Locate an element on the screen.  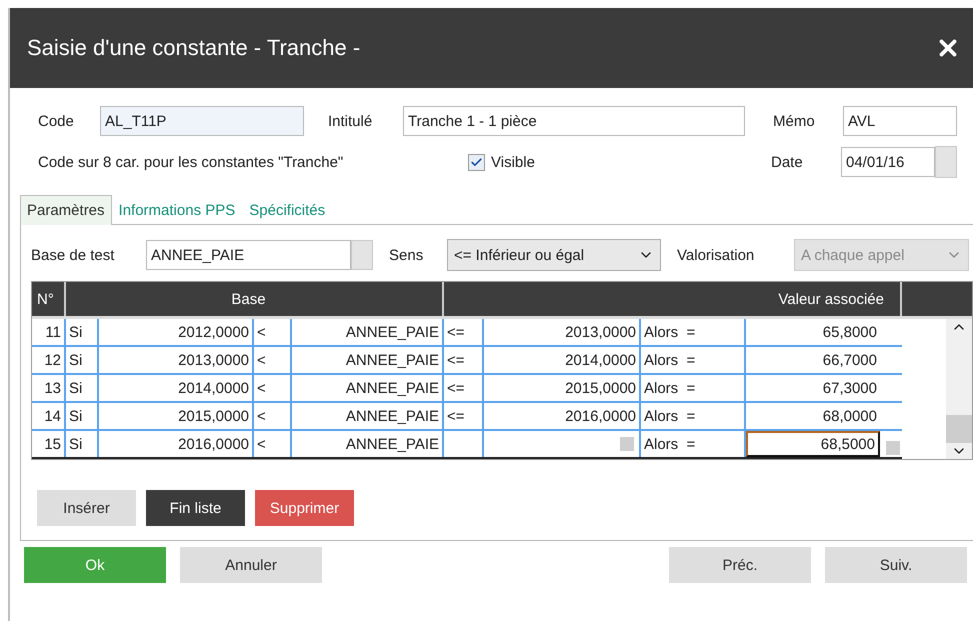
grid-action-button: Insérer is located at coordinates (86, 508).